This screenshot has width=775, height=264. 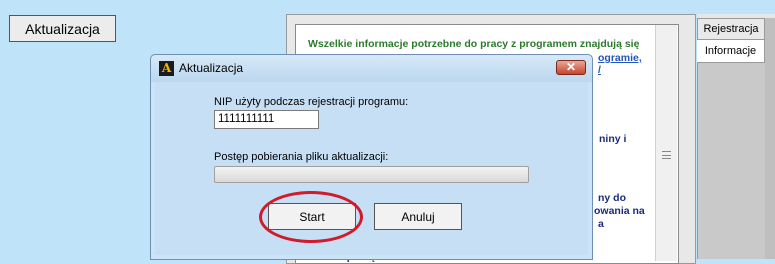 I want to click on info-text-fragment: a, so click(x=601, y=224).